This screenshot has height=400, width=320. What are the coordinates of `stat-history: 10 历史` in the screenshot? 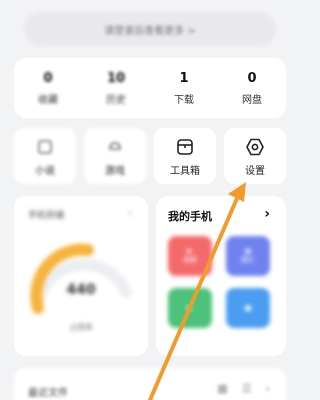 It's located at (116, 88).